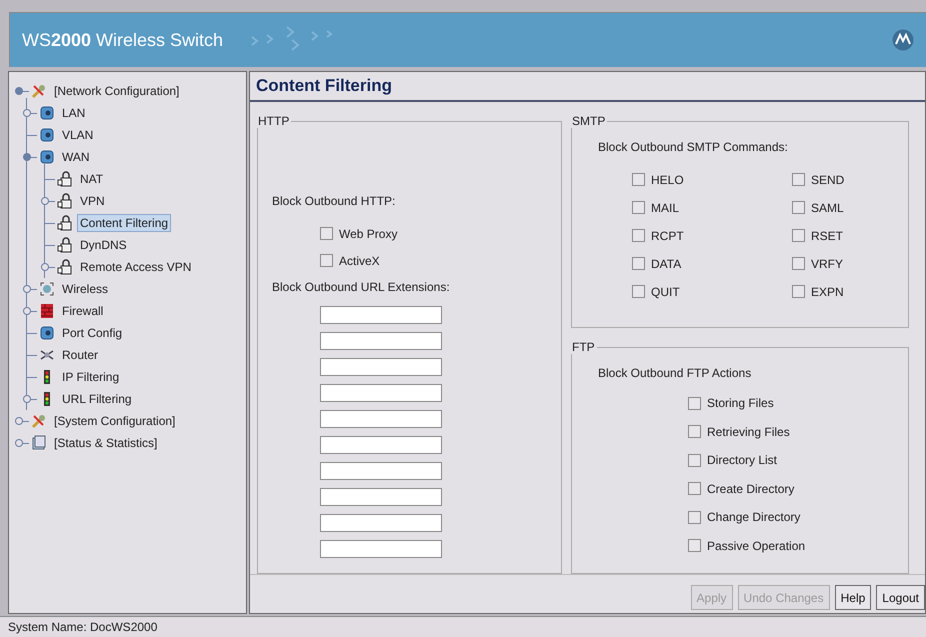 The image size is (926, 637). What do you see at coordinates (740, 403) in the screenshot?
I see `checkbox-label: Storing Files` at bounding box center [740, 403].